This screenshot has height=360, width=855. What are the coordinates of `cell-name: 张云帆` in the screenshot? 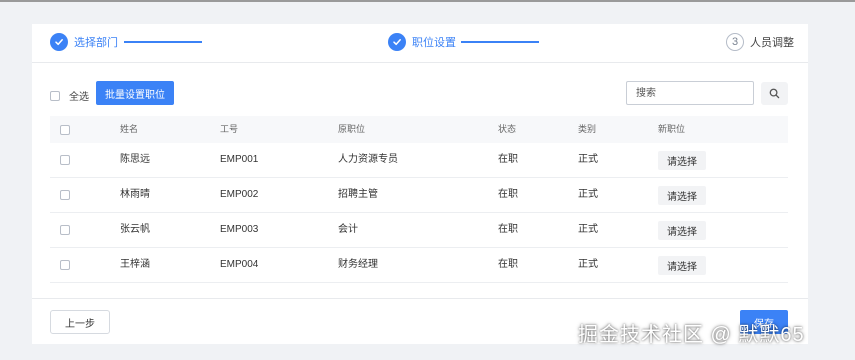 It's located at (135, 229).